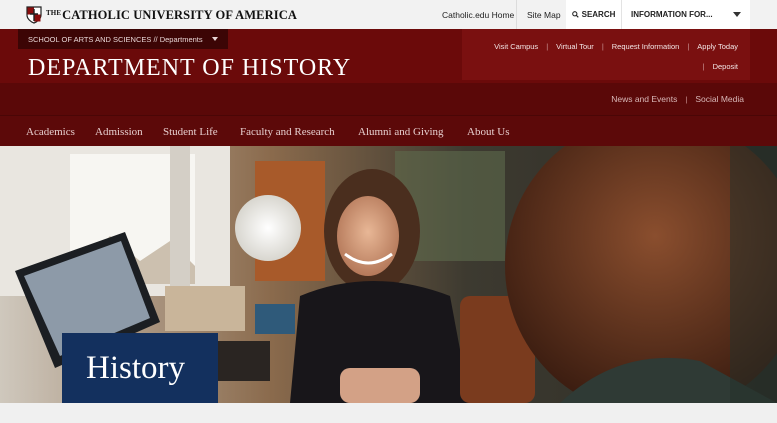 The image size is (777, 423). What do you see at coordinates (677, 99) in the screenshot?
I see `social-links: News and Events | Social Media` at bounding box center [677, 99].